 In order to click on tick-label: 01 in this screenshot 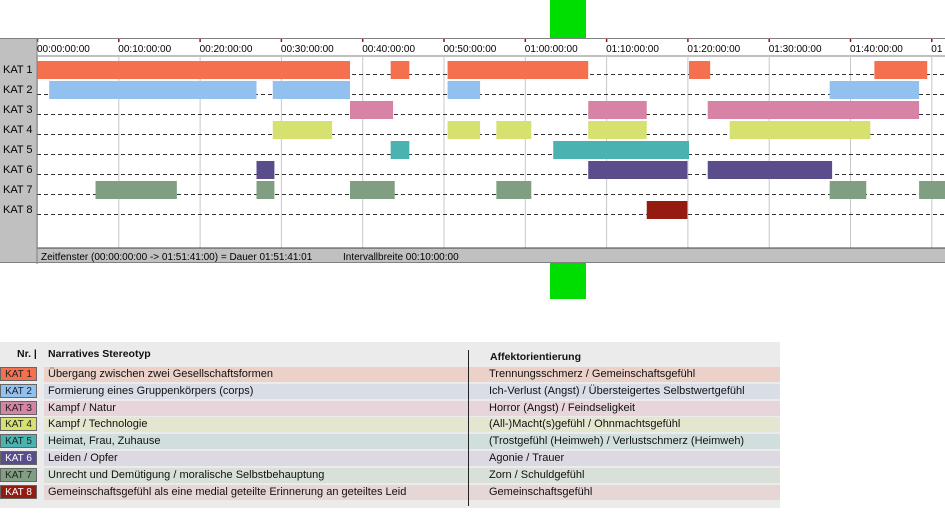, I will do `click(937, 49)`.